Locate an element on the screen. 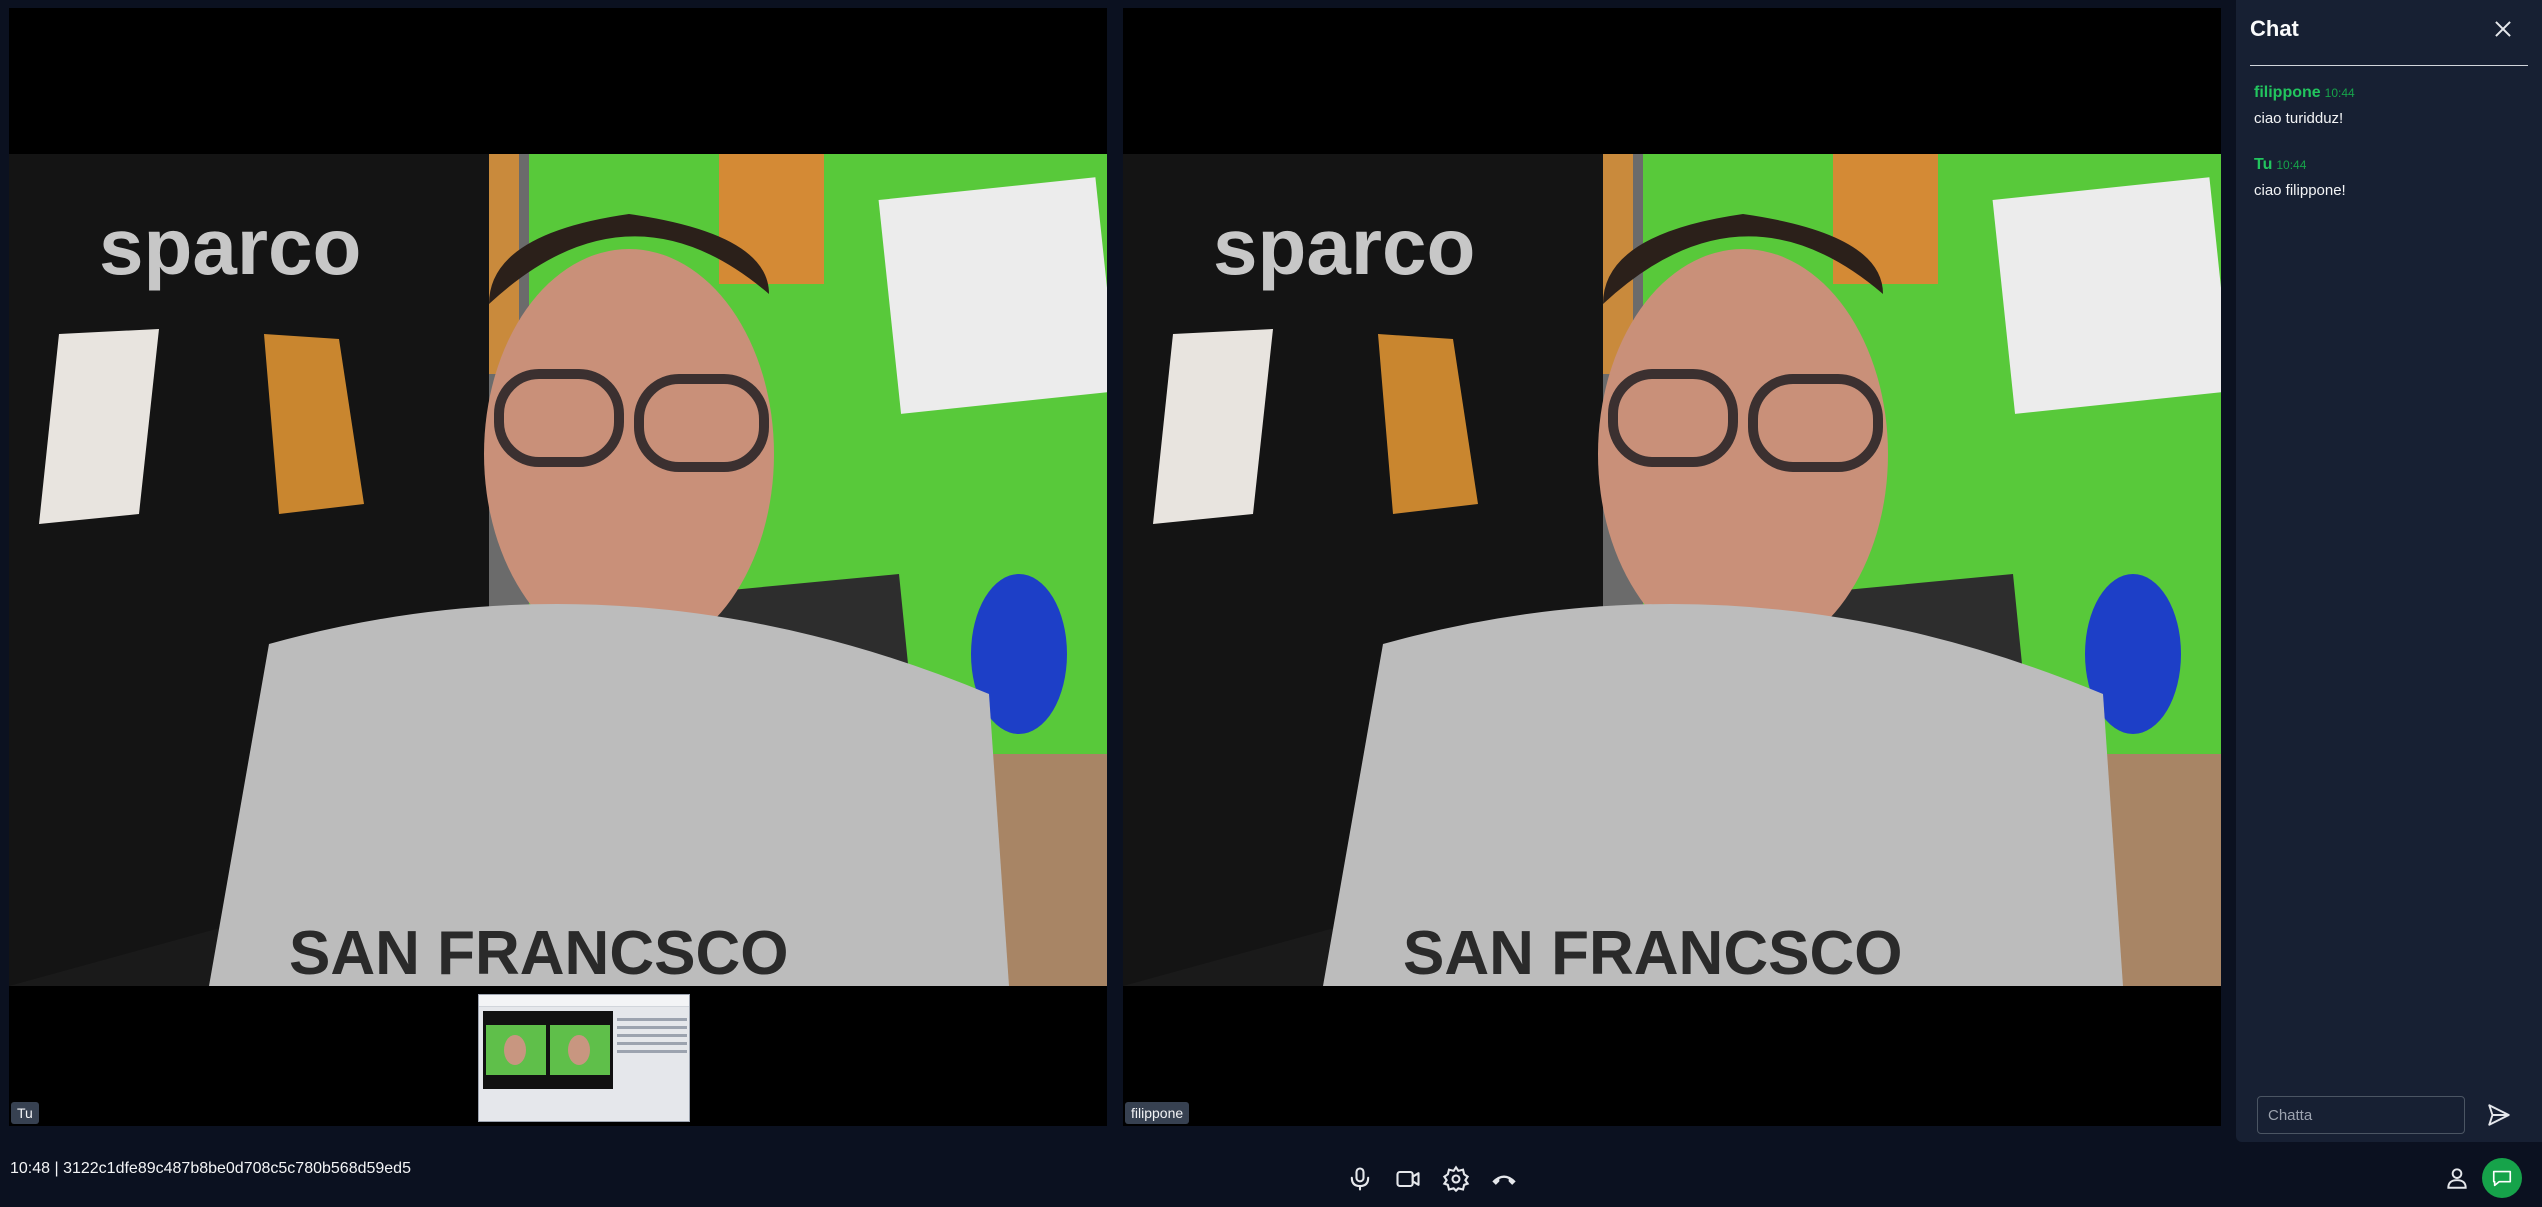  chat-header: Chat is located at coordinates (2389, 33).